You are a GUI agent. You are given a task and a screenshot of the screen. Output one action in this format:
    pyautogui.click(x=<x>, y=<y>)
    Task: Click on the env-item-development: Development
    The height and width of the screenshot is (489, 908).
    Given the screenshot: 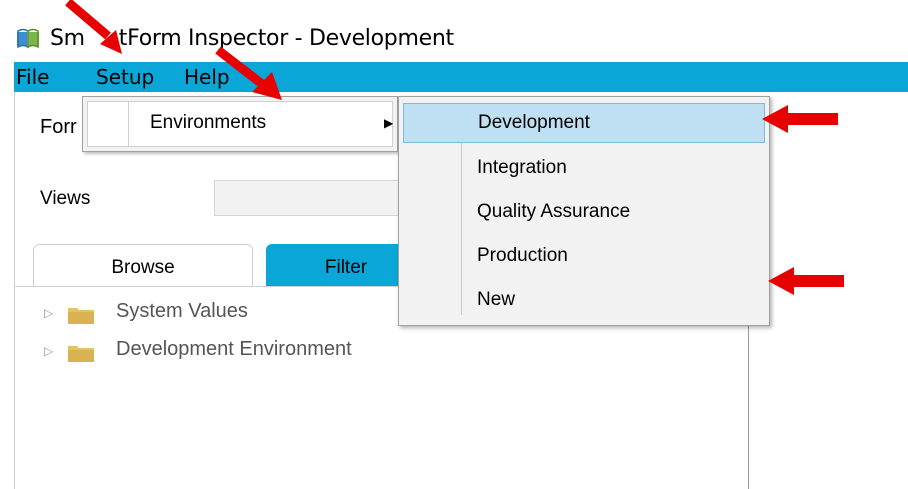 What is the action you would take?
    pyautogui.click(x=584, y=123)
    